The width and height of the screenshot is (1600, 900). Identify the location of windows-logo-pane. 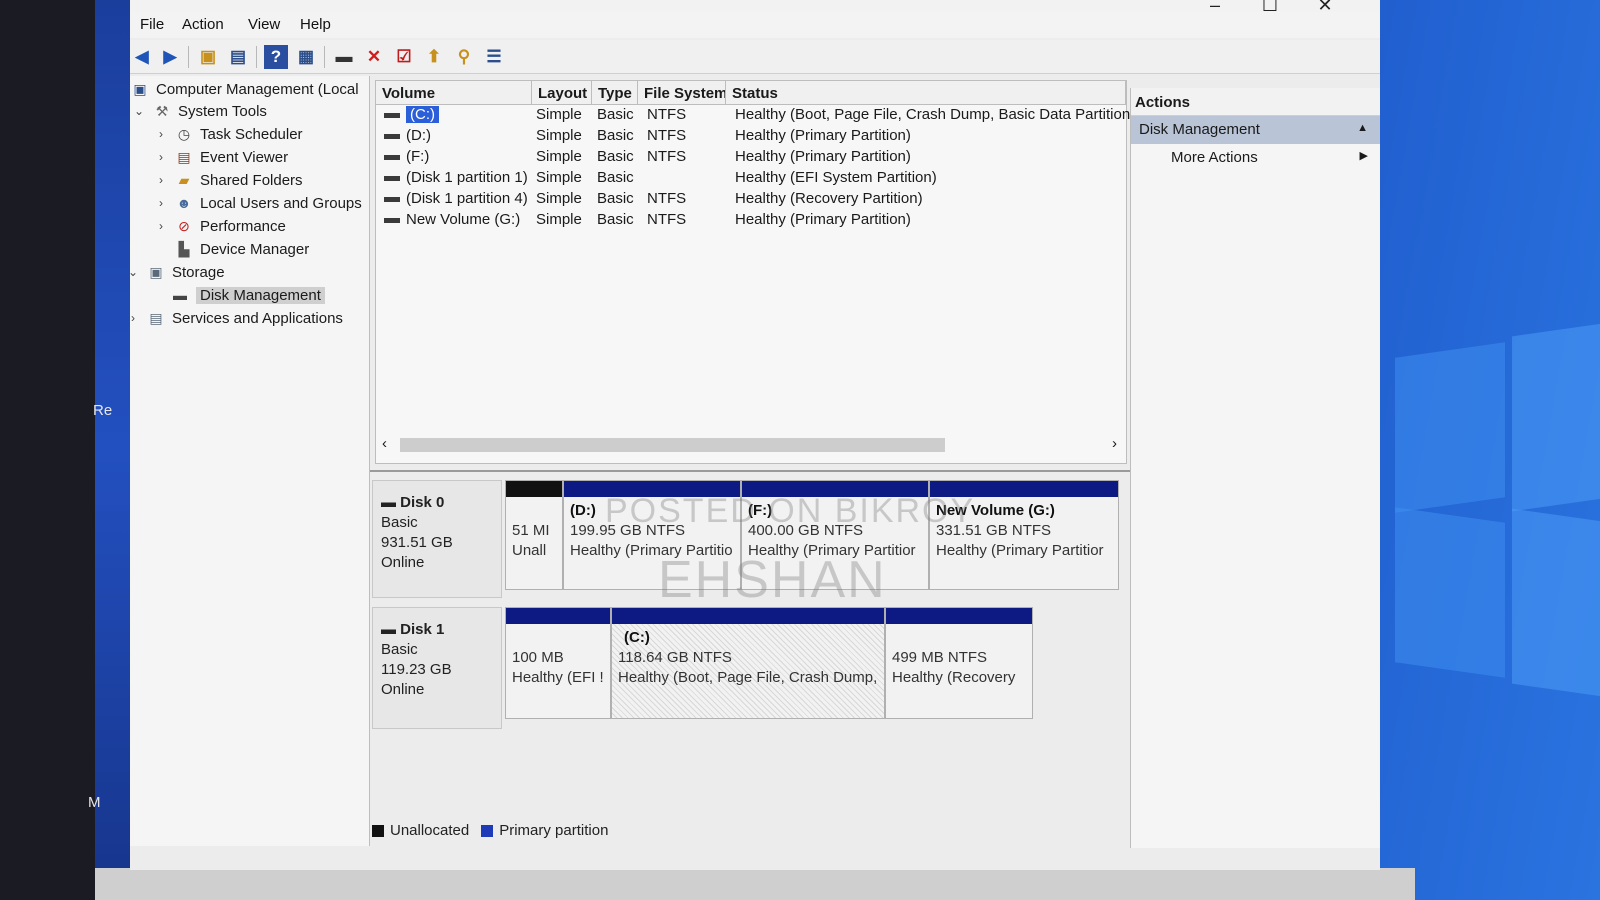
(1450, 592).